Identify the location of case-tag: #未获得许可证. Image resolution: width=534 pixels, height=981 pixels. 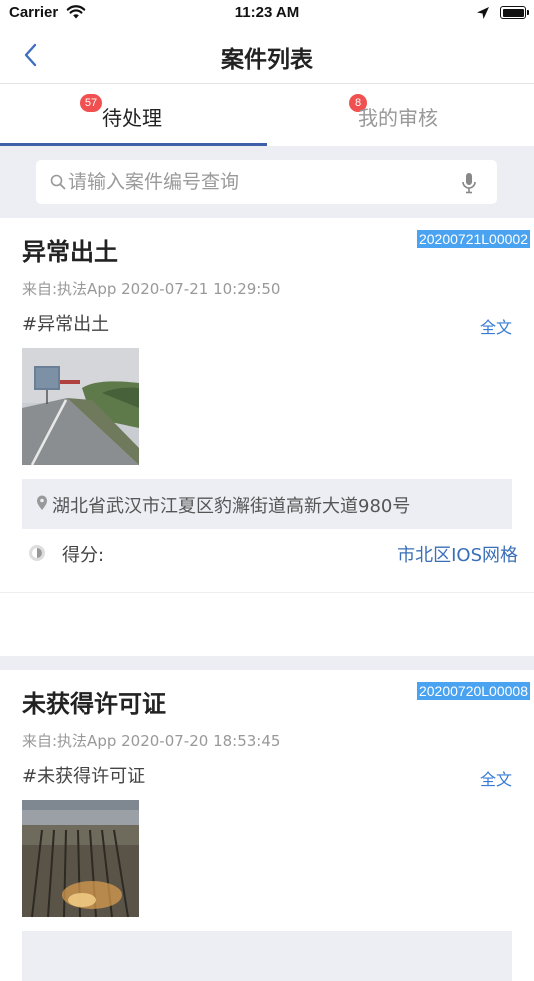
(84, 776).